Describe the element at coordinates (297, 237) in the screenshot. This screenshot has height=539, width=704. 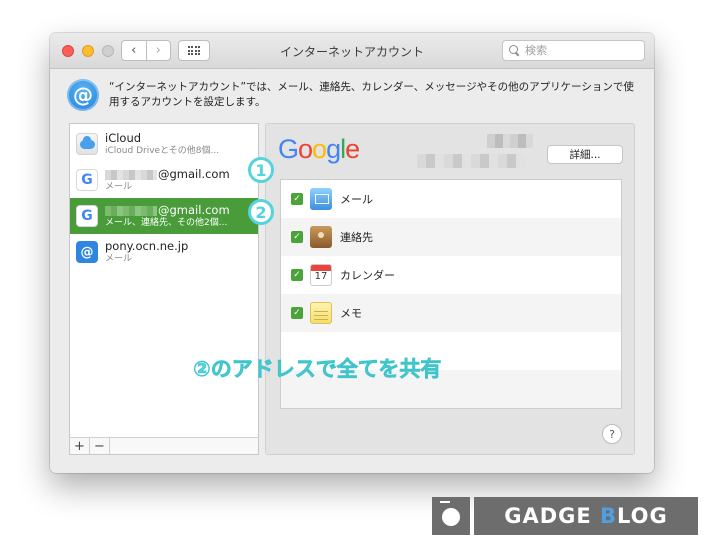
I see `contacts-checkbox: ✓` at that location.